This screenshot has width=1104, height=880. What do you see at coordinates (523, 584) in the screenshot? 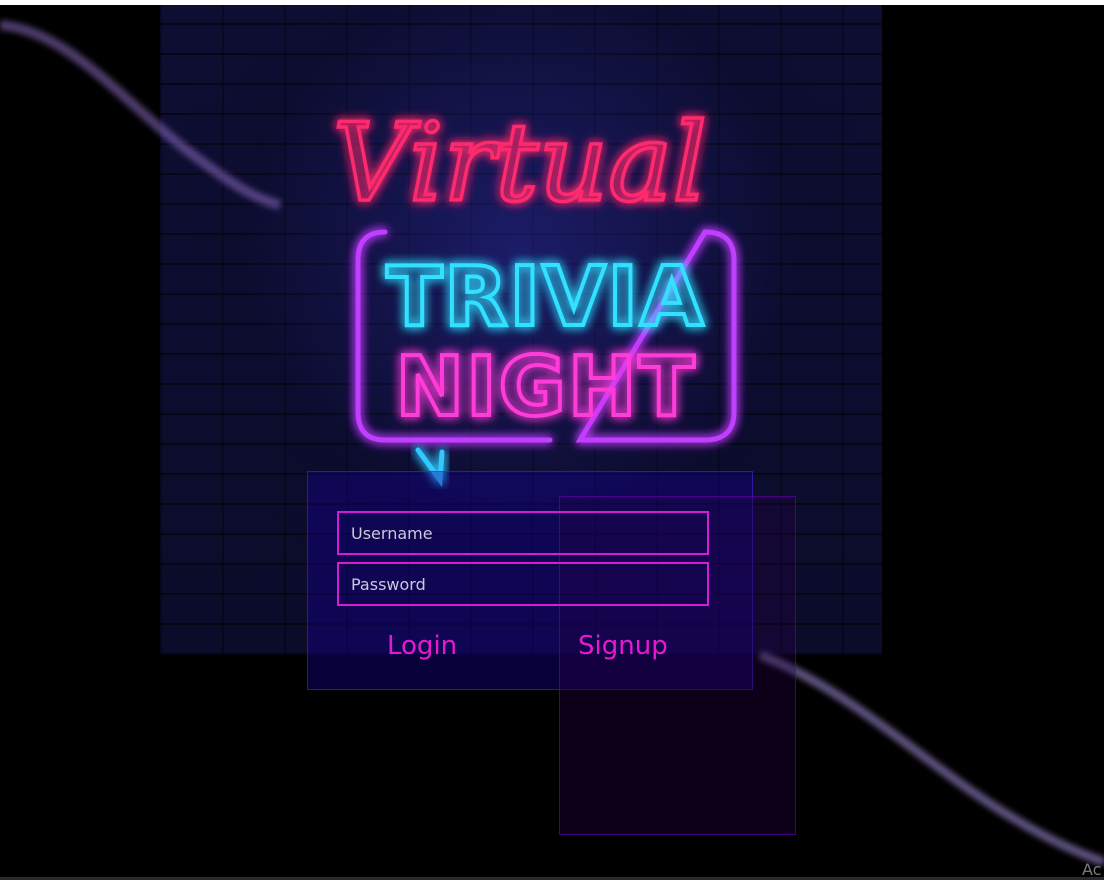
I see `password-input` at bounding box center [523, 584].